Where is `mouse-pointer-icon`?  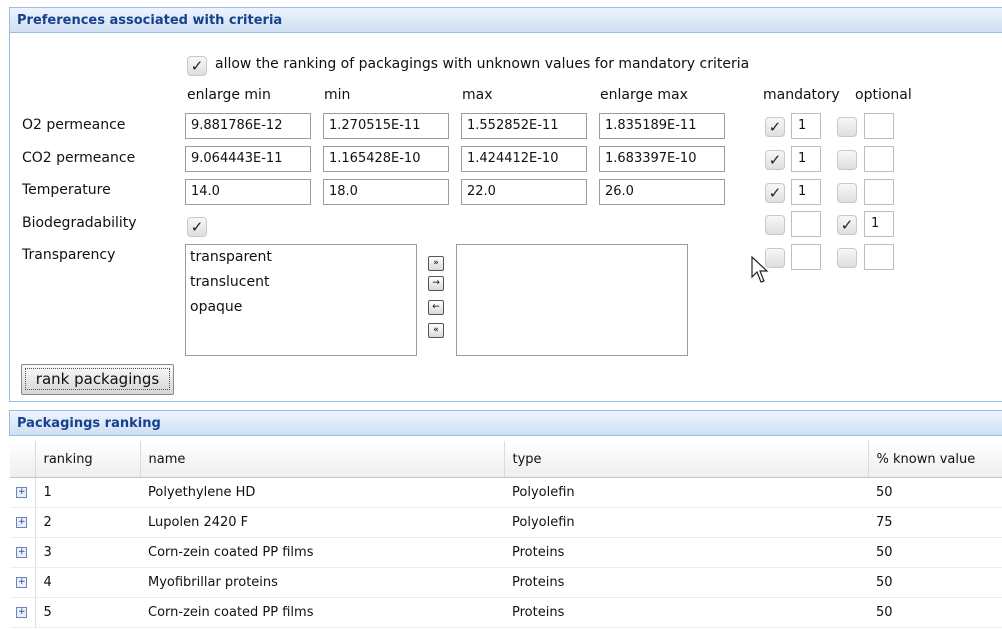
mouse-pointer-icon is located at coordinates (760, 269).